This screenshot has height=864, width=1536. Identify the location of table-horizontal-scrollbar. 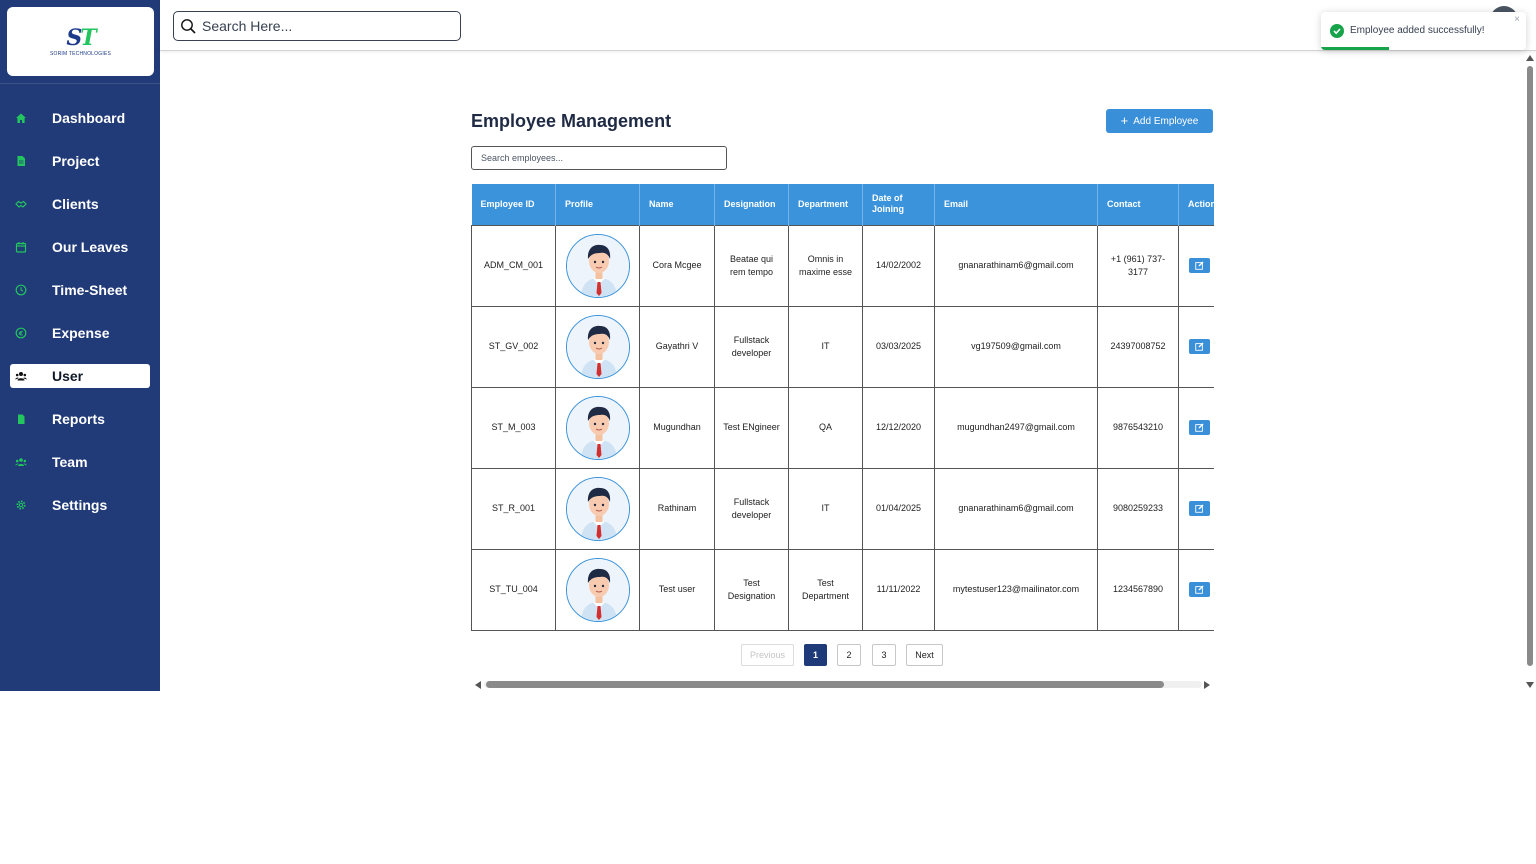
(843, 685).